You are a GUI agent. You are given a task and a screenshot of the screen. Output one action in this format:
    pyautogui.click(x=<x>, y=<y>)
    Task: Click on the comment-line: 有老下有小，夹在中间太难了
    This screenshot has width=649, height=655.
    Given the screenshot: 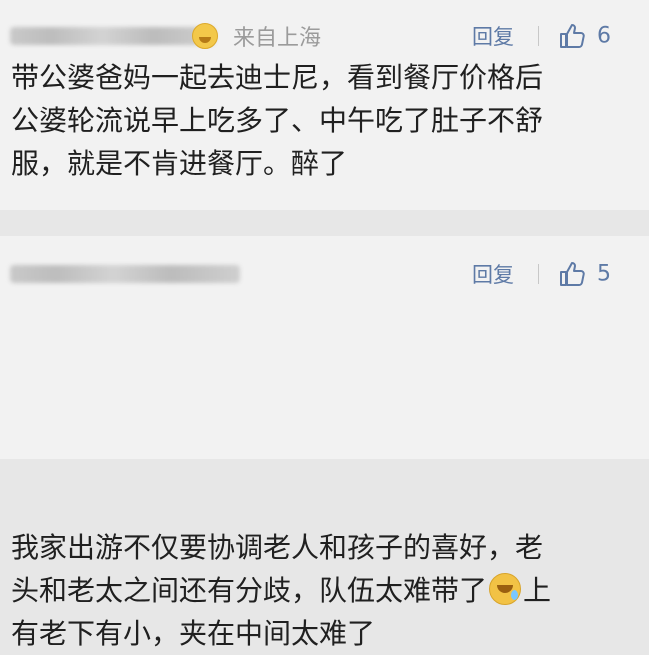 What is the action you would take?
    pyautogui.click(x=193, y=633)
    